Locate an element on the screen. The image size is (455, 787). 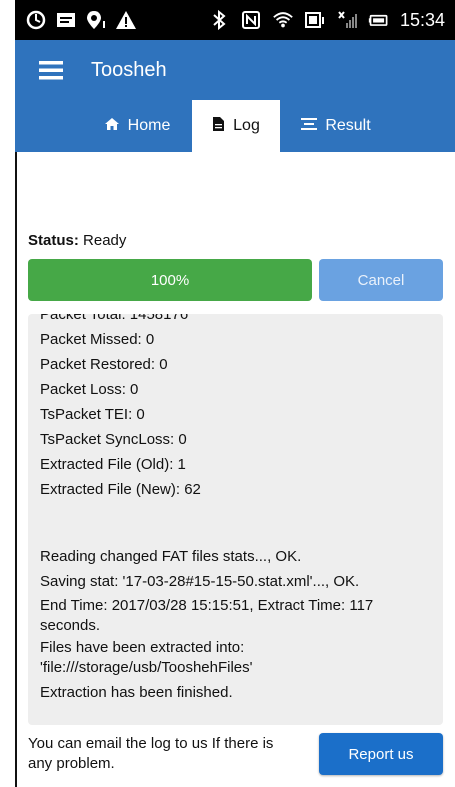
report-button: Report us is located at coordinates (381, 754).